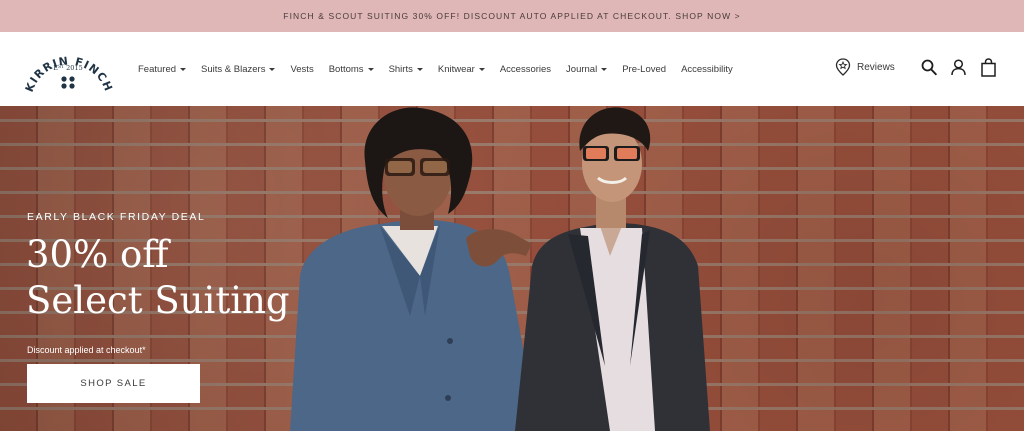  I want to click on nav-label: Vests, so click(302, 69).